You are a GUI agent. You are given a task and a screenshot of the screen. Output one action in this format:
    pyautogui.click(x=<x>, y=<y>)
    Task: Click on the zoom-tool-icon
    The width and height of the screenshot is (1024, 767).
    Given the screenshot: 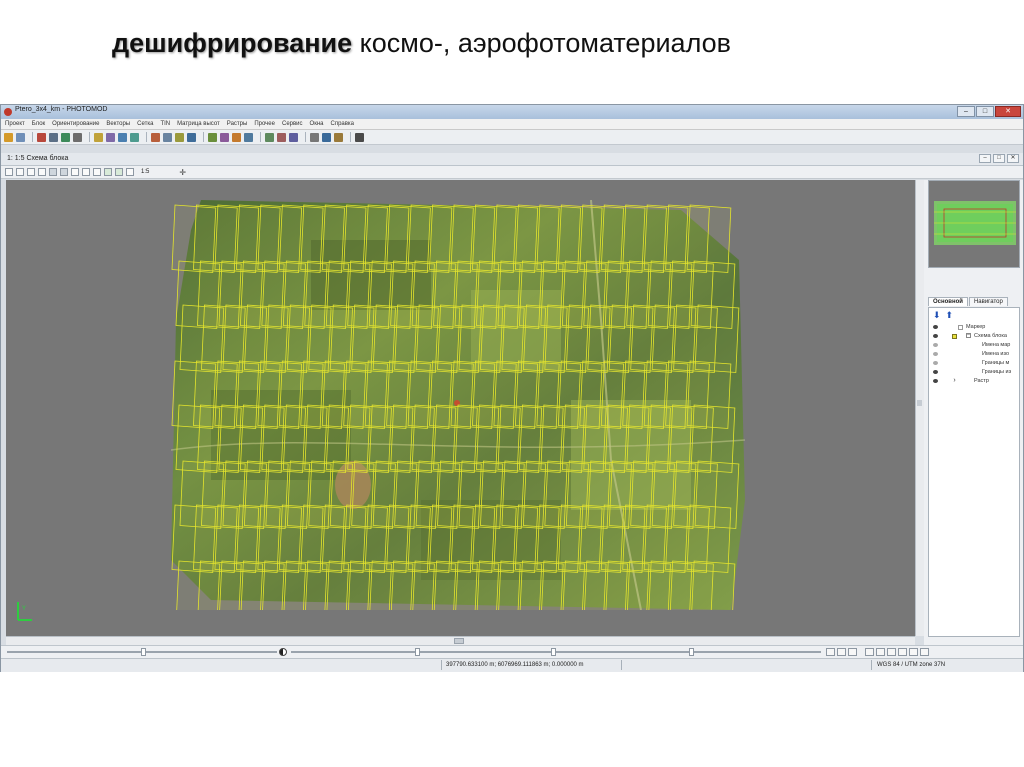 What is the action you would take?
    pyautogui.click(x=130, y=172)
    